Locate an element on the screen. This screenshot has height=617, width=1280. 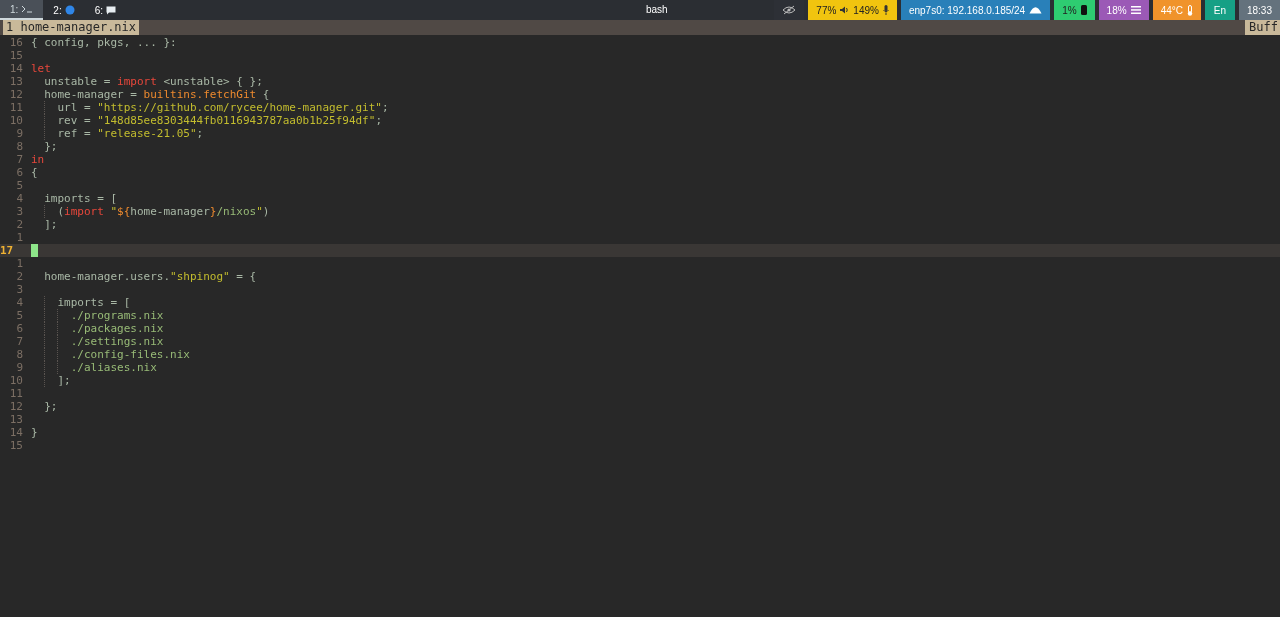
code-token: in is located at coordinates (38, 159).